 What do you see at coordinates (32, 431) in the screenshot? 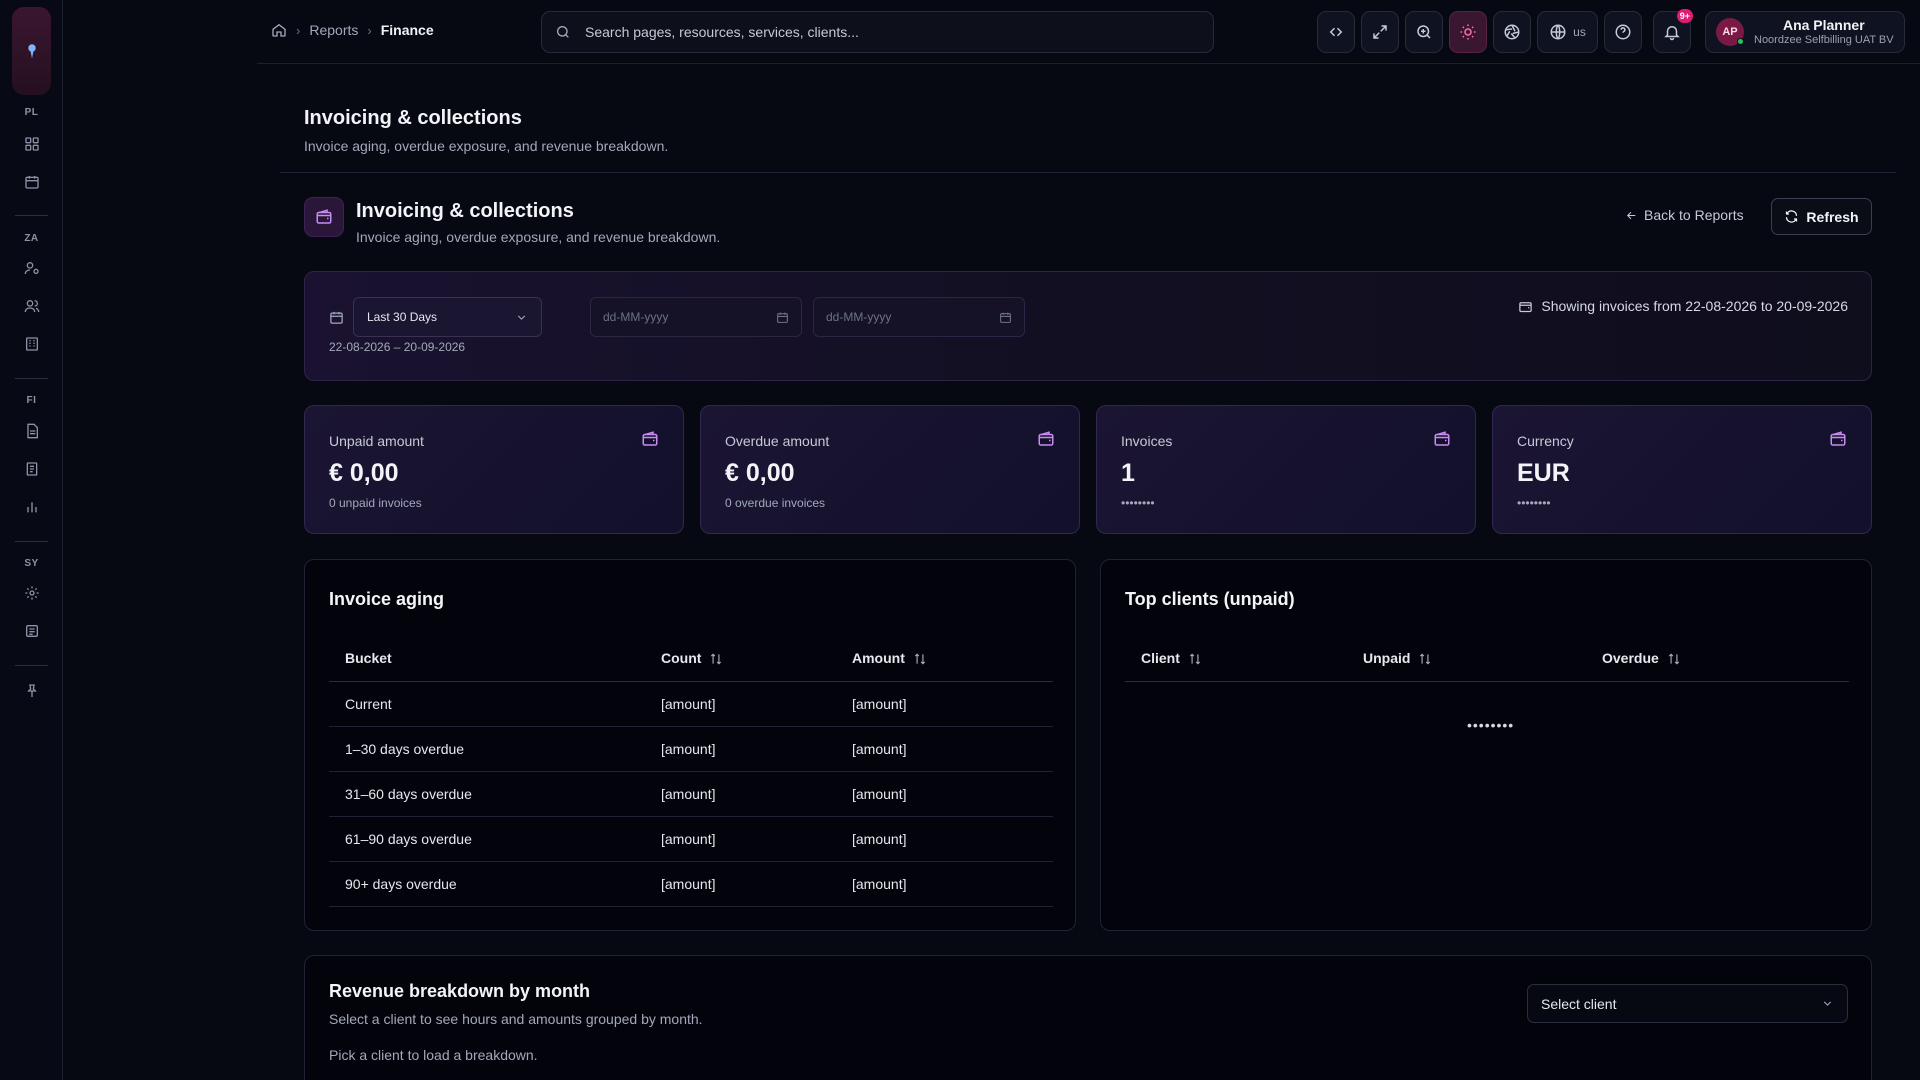
I see `invoice-icon` at bounding box center [32, 431].